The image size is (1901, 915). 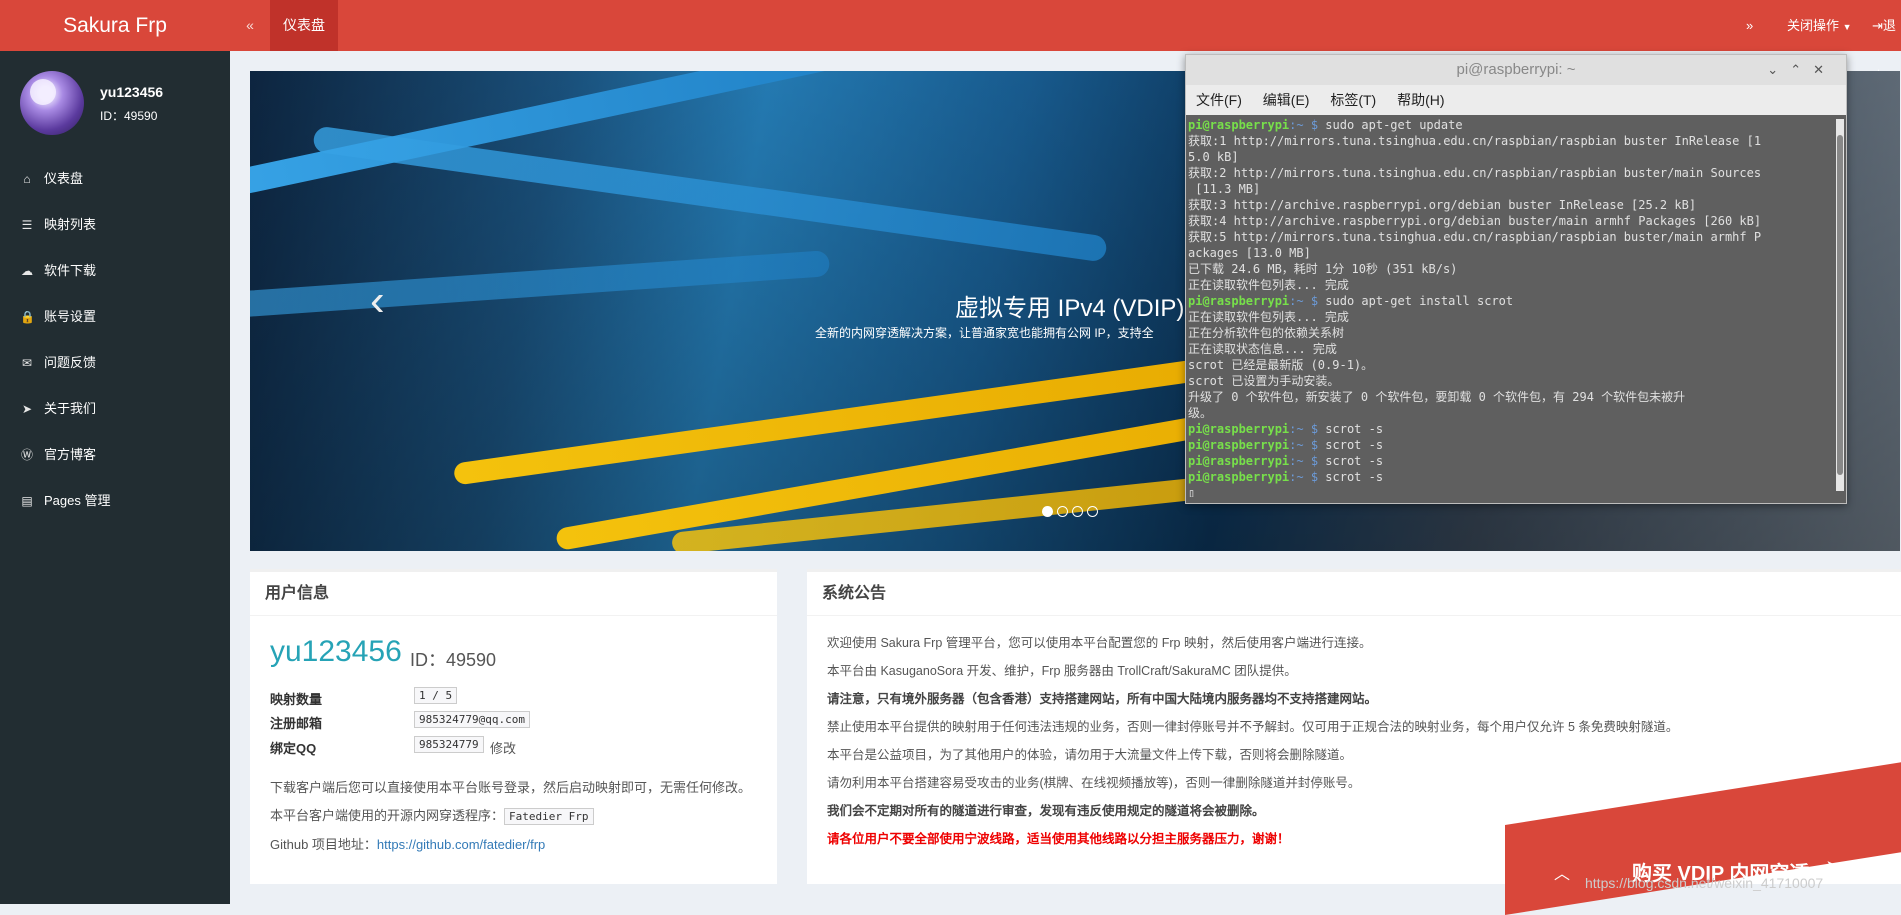 I want to click on sidebar-item-mappings: ☰ 映射列表, so click(x=115, y=225).